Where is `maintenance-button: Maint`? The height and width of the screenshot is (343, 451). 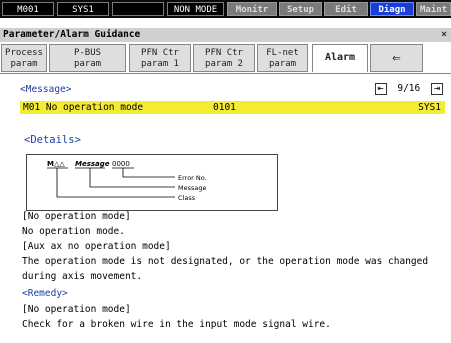 maintenance-button: Maint is located at coordinates (433, 9).